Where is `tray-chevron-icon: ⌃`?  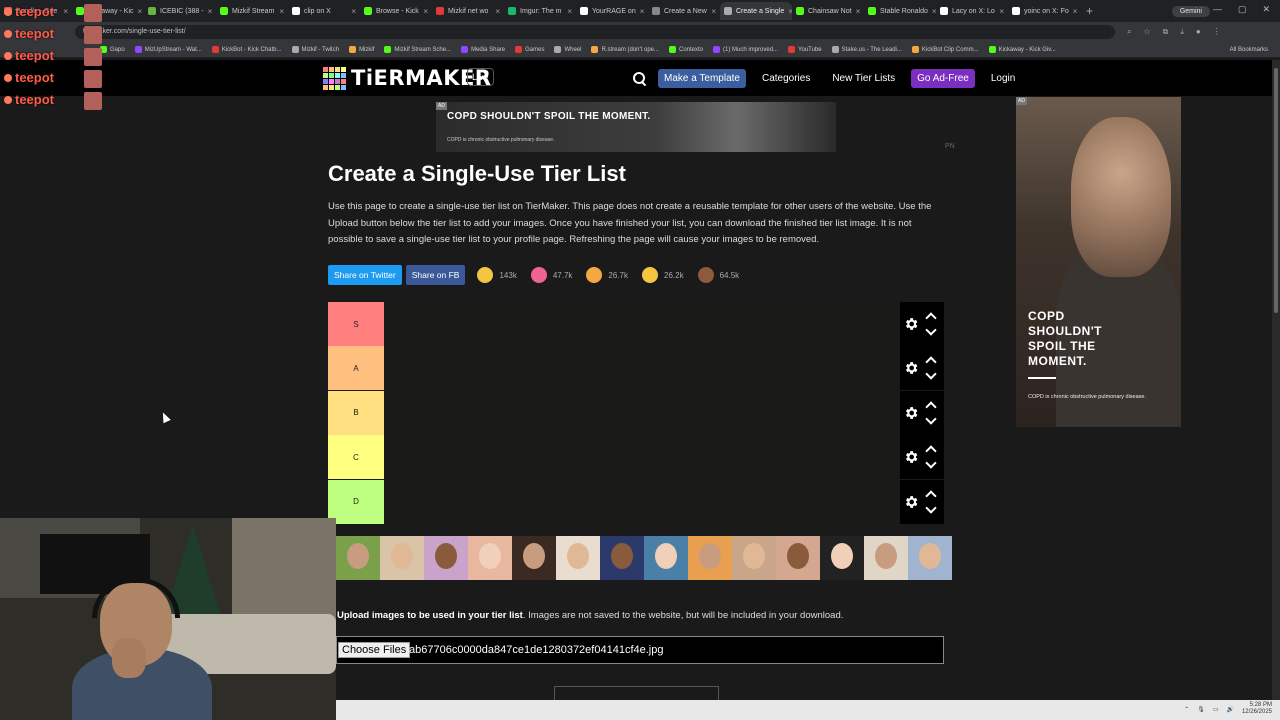 tray-chevron-icon: ⌃ is located at coordinates (1186, 709).